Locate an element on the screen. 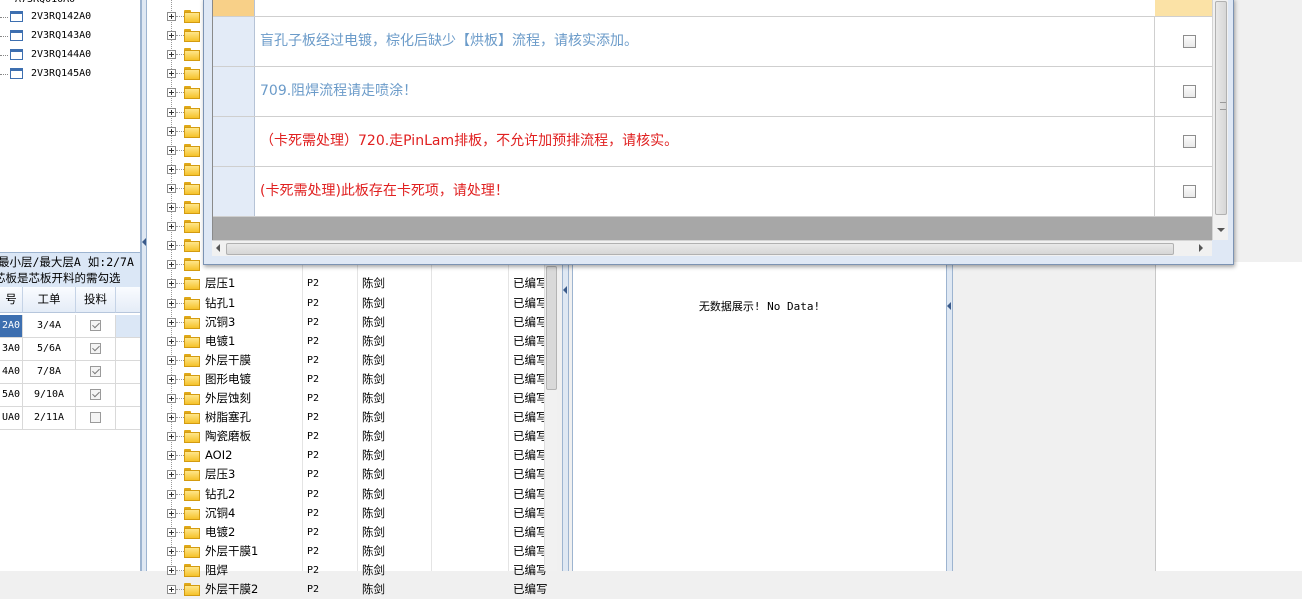  process-row: 层压3 P2 陈剑 已编写 is located at coordinates (352, 474).